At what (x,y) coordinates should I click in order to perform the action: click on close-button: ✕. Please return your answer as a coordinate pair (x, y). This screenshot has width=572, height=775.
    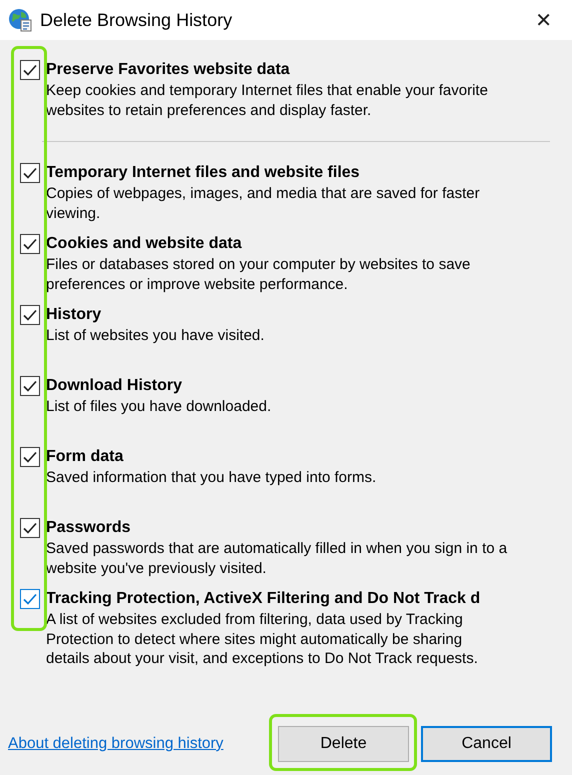
    Looking at the image, I should click on (543, 20).